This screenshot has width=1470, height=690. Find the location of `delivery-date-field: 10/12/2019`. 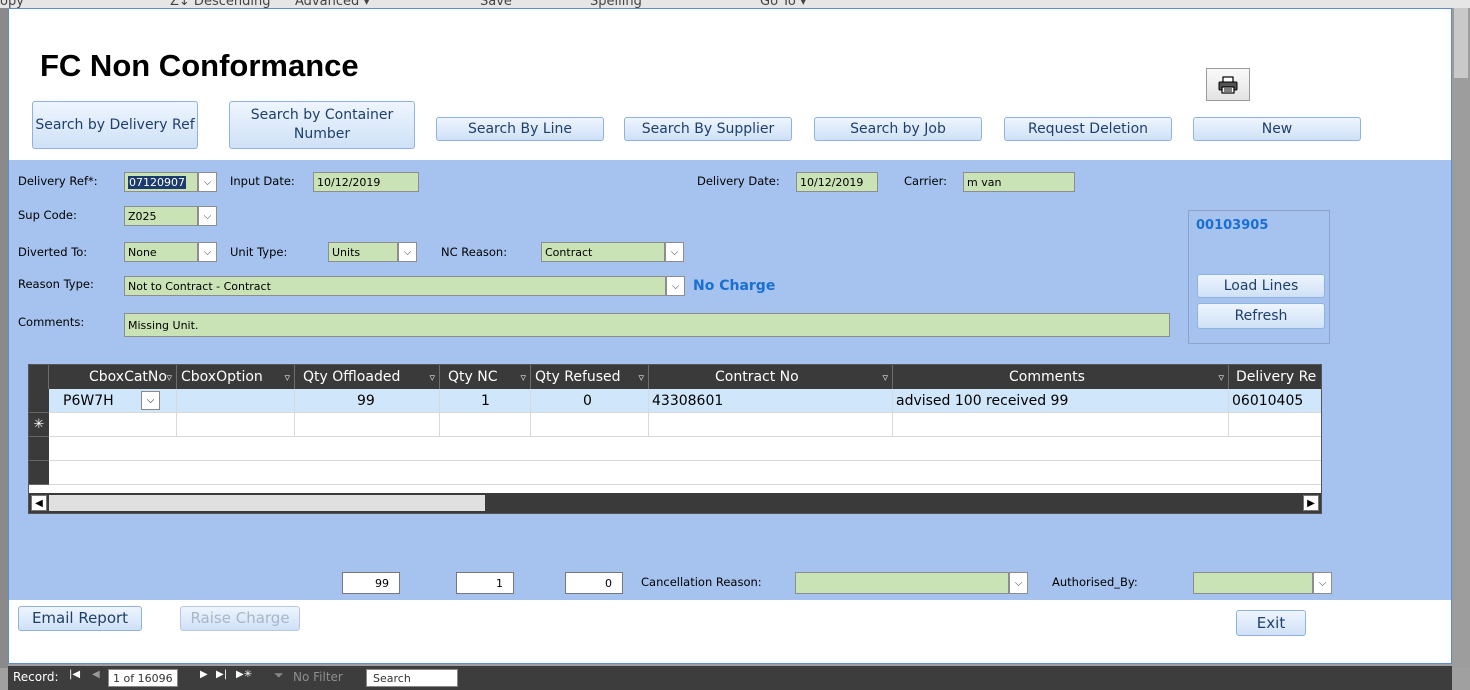

delivery-date-field: 10/12/2019 is located at coordinates (837, 182).